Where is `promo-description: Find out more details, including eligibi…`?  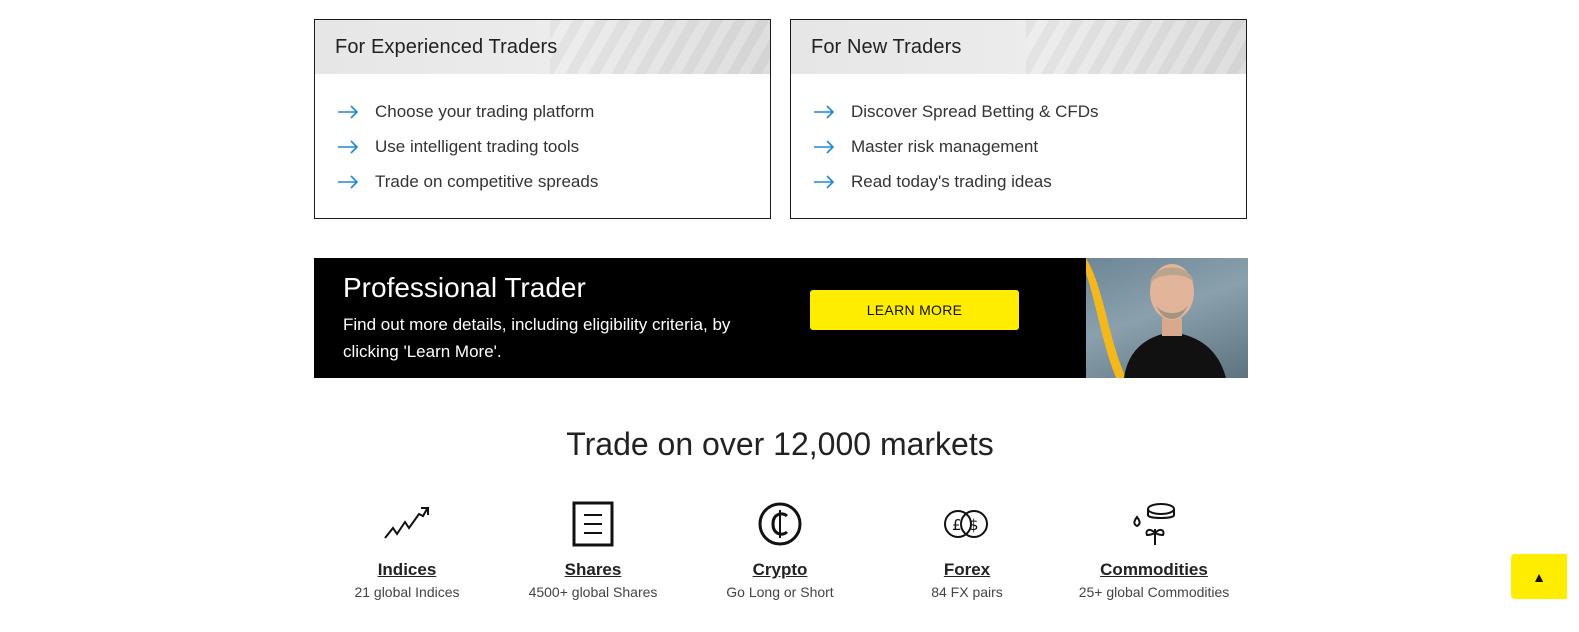
promo-description: Find out more details, including eligibi… is located at coordinates (537, 338).